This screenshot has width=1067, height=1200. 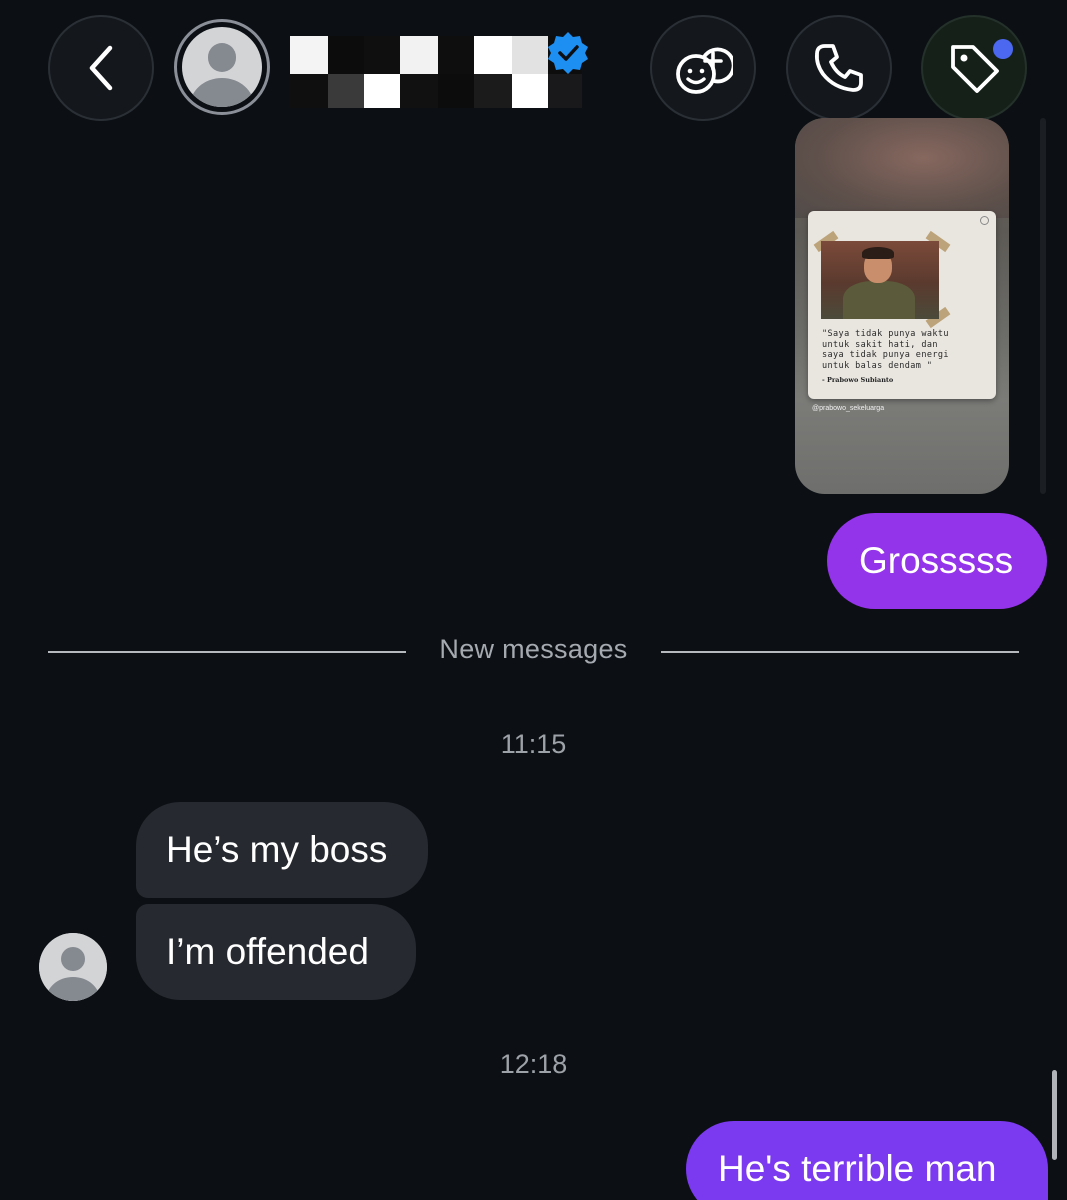 What do you see at coordinates (568, 53) in the screenshot?
I see `verified-badge-icon` at bounding box center [568, 53].